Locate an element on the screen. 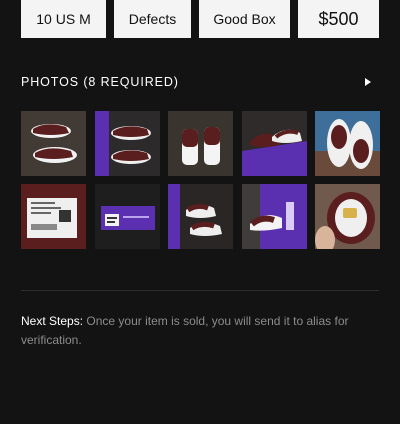 The image size is (400, 424). photos-title: PHOTOS (8 REQUIRED) is located at coordinates (100, 82).